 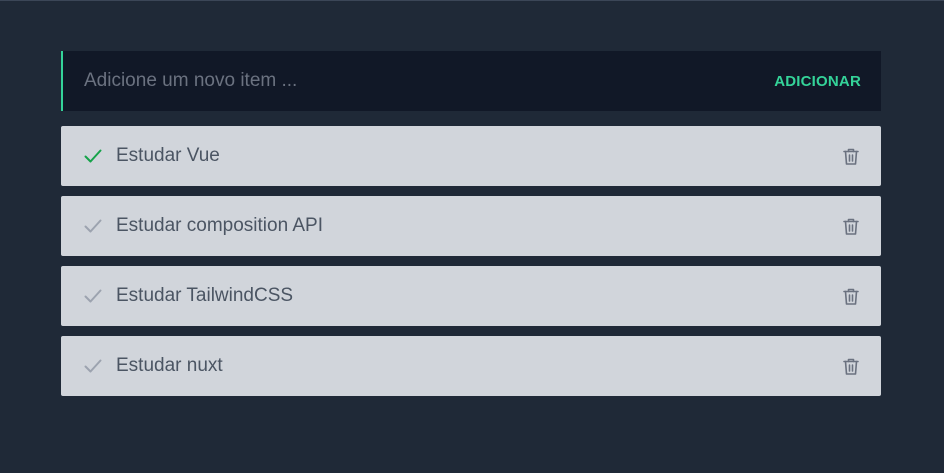 What do you see at coordinates (471, 296) in the screenshot?
I see `todo-item: Estudar TailwindCSS` at bounding box center [471, 296].